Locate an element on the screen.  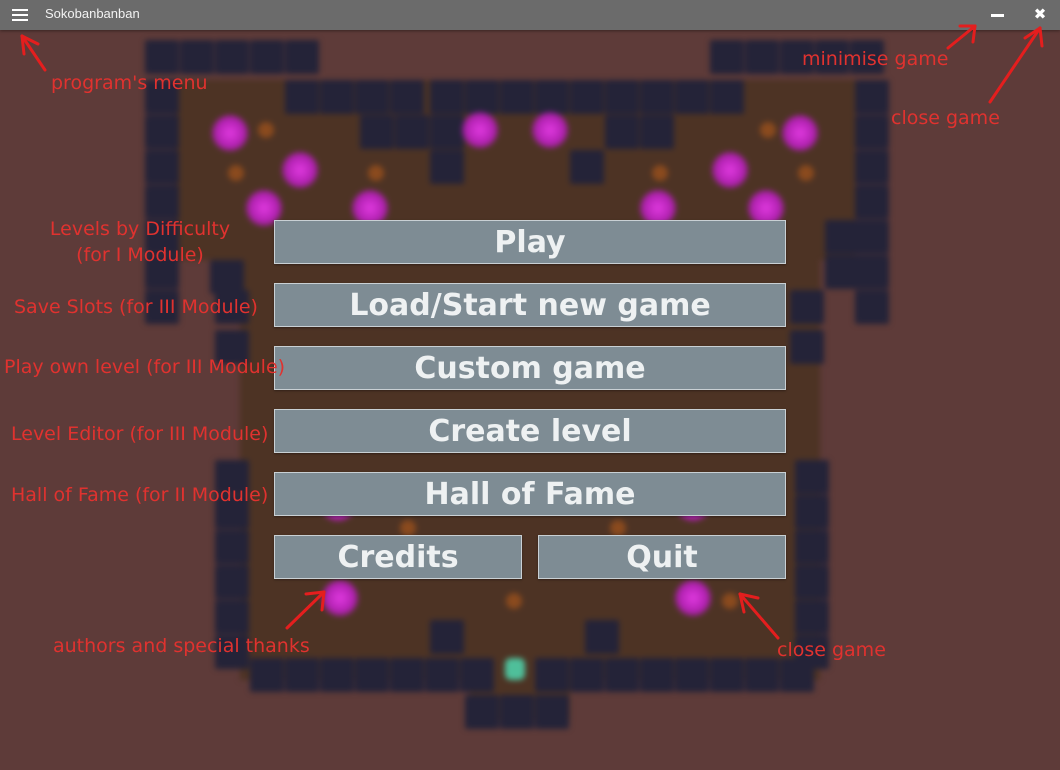
annotation-save-slots: Save Slots (for III Module) is located at coordinates (136, 307).